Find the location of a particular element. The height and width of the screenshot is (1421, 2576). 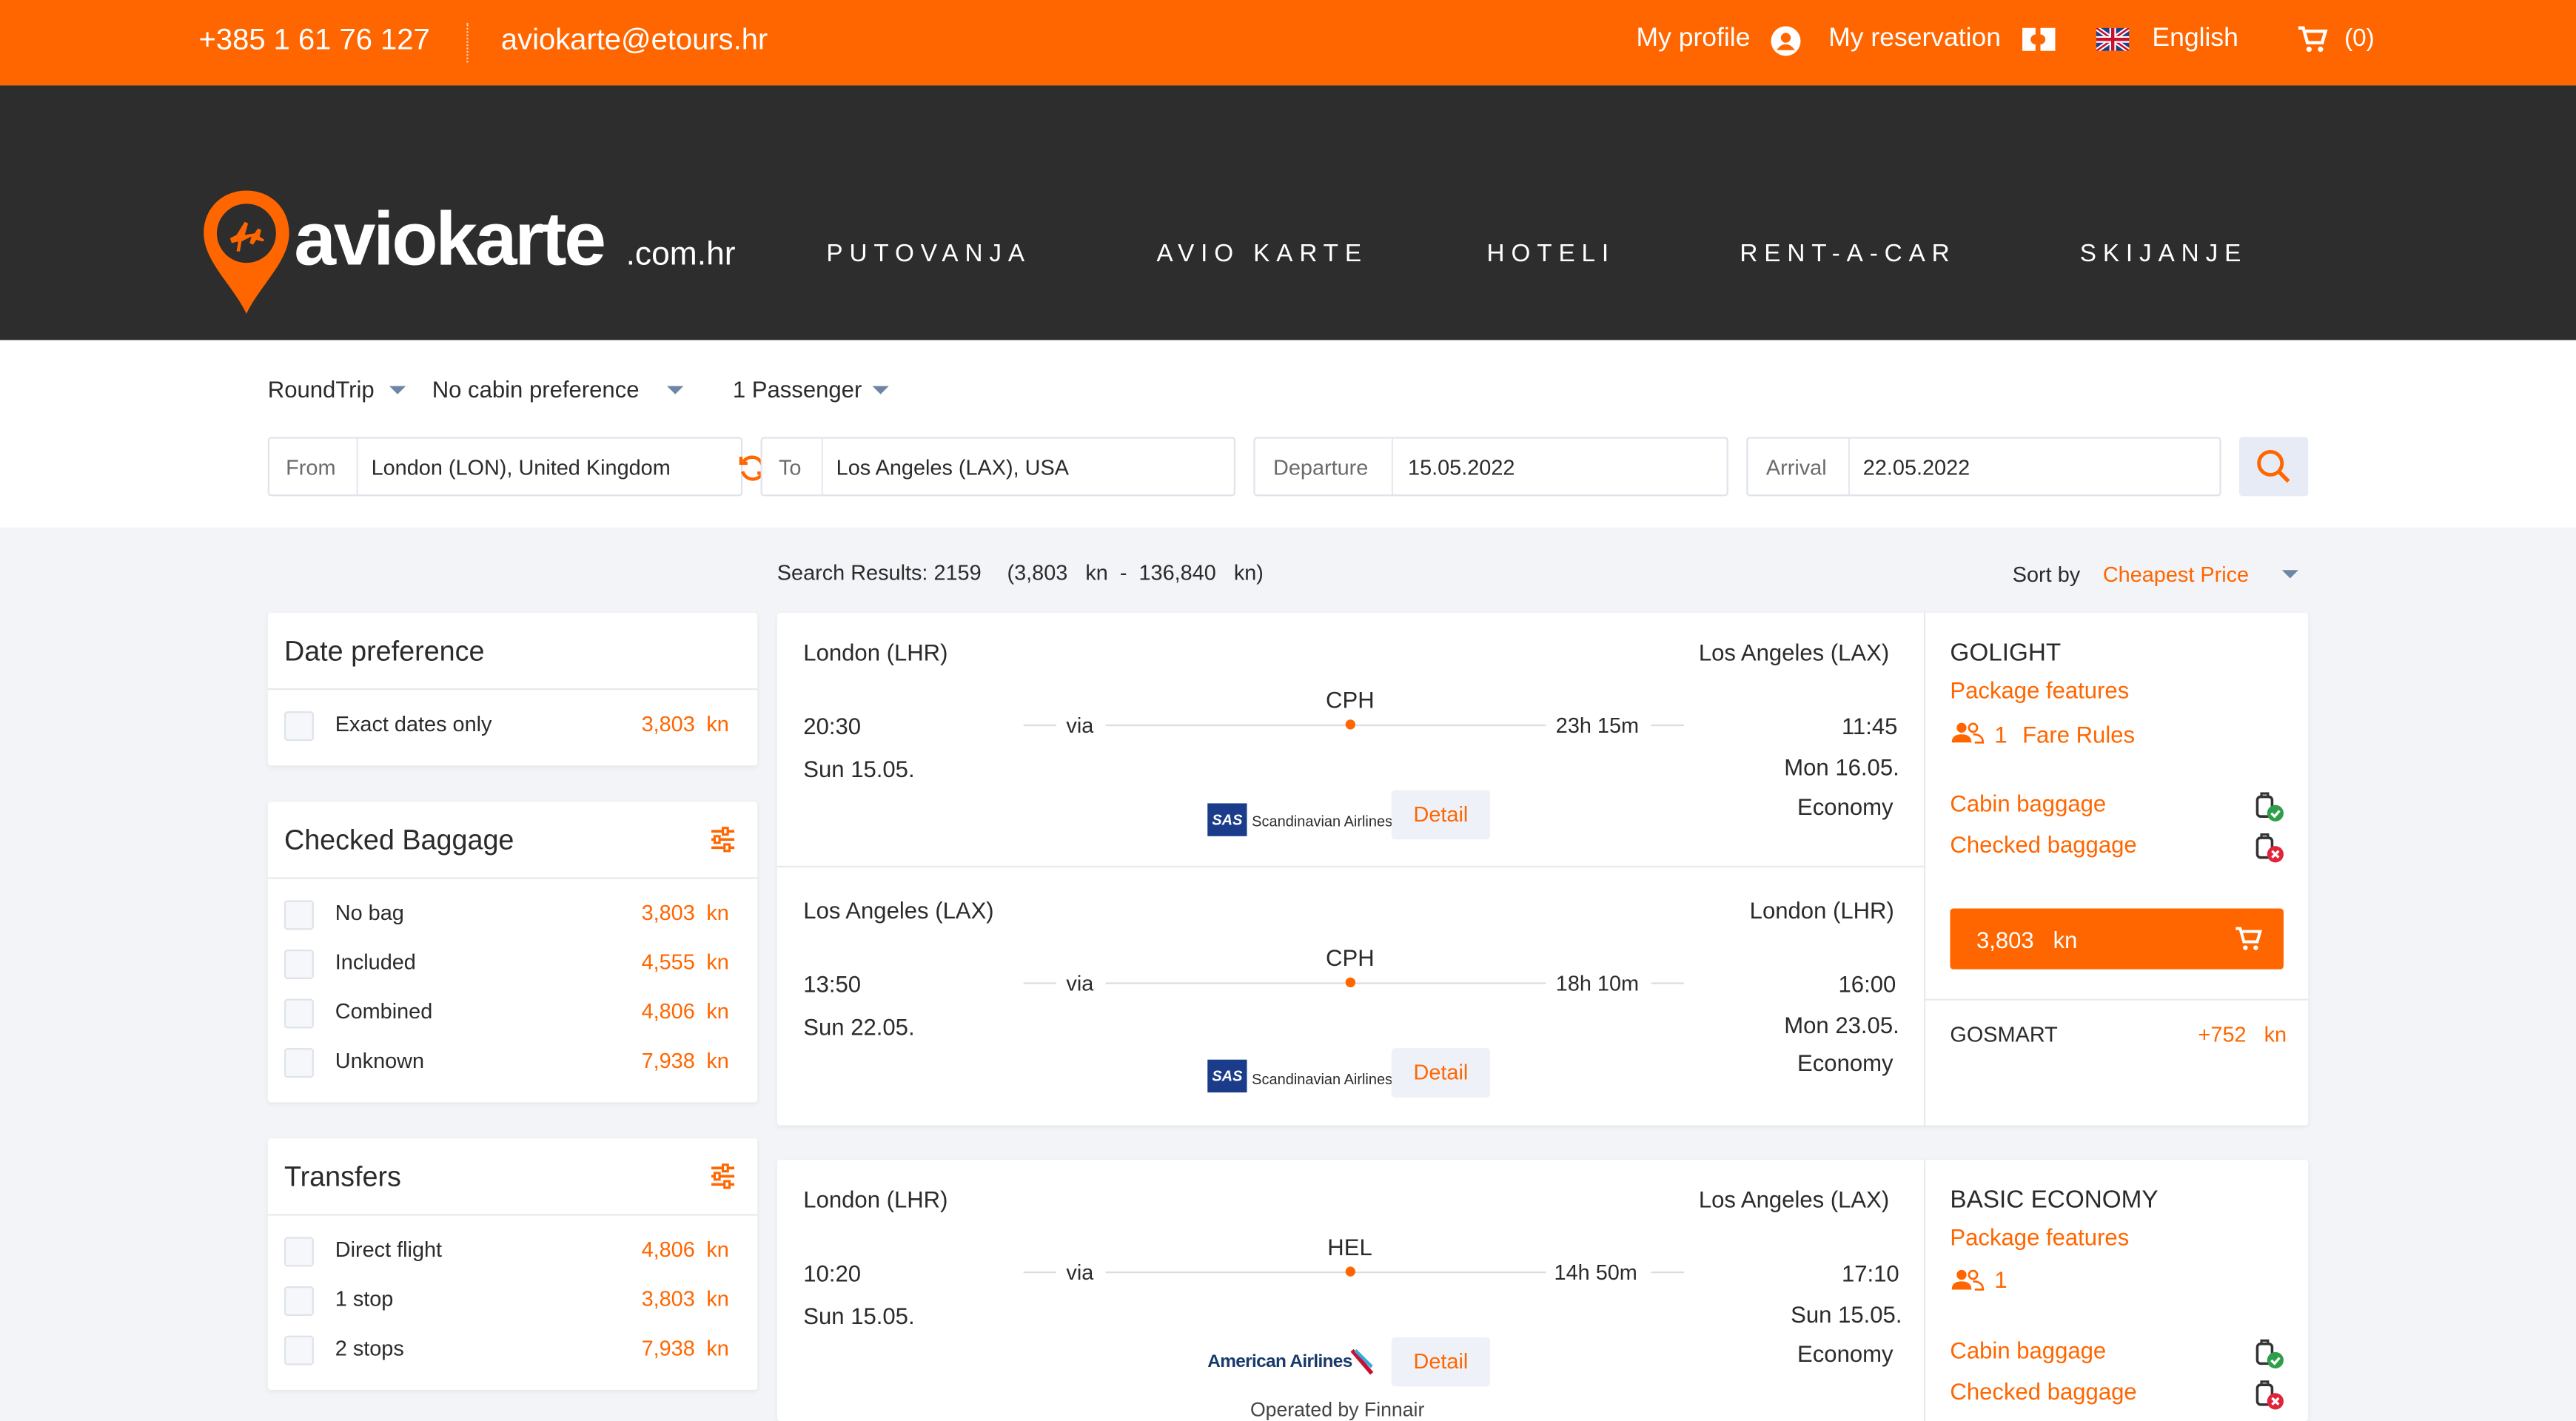

airline-name: Scandinavian Airlines is located at coordinates (1322, 1079).